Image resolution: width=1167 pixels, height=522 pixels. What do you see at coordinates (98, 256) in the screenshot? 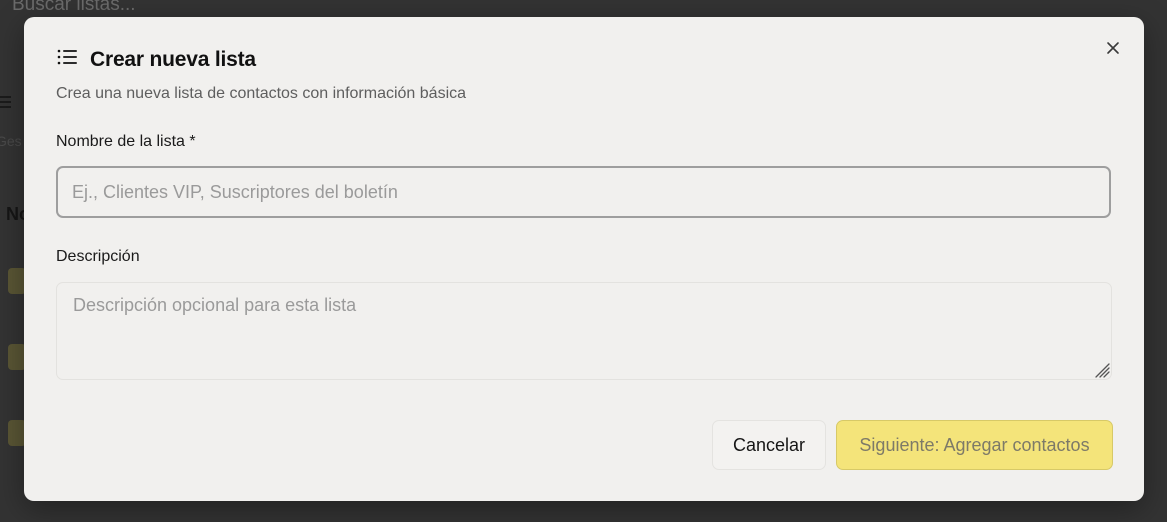
I see `description-label: Descripción` at bounding box center [98, 256].